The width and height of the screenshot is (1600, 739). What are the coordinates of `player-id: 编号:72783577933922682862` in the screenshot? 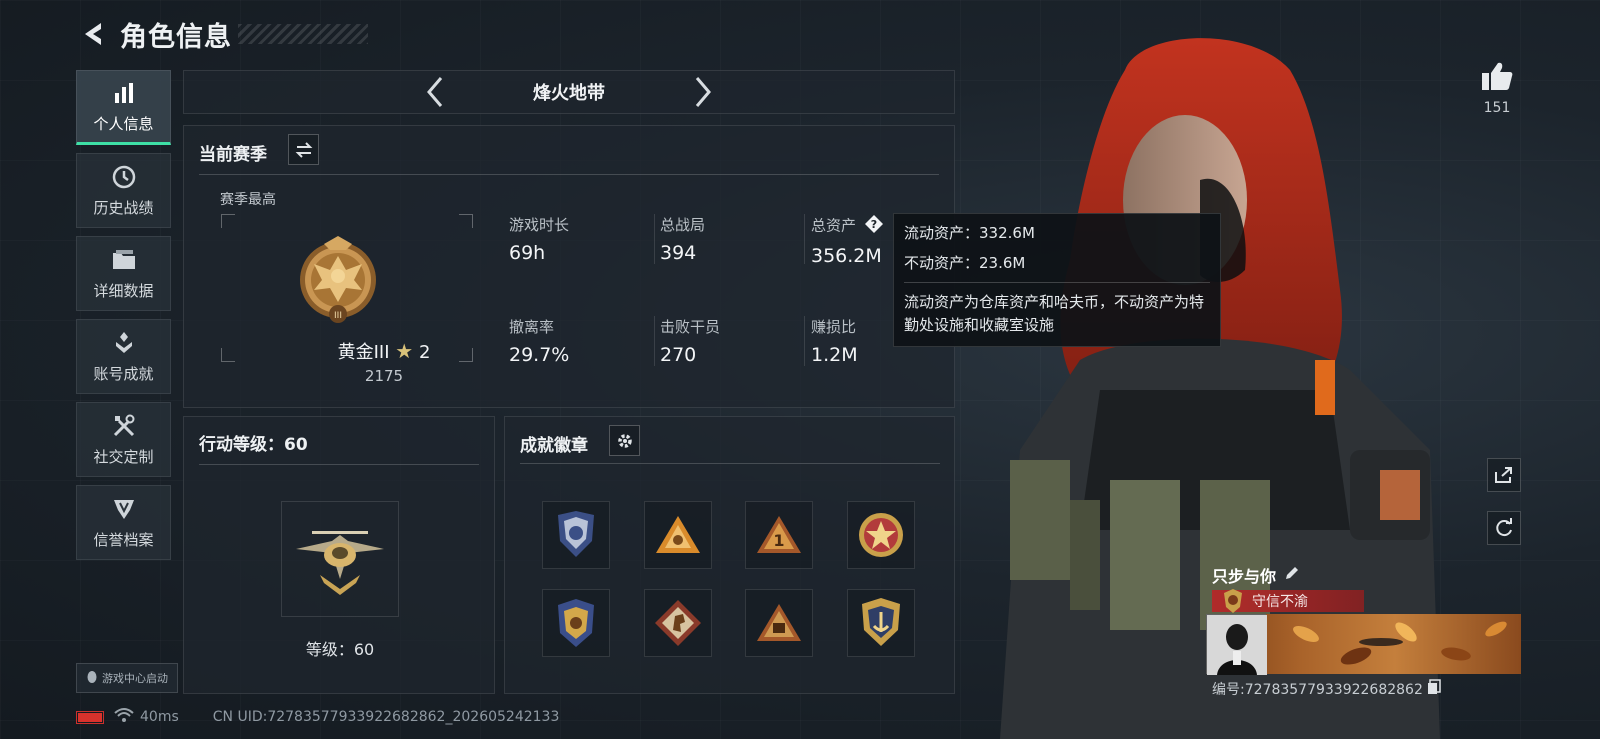 It's located at (1317, 690).